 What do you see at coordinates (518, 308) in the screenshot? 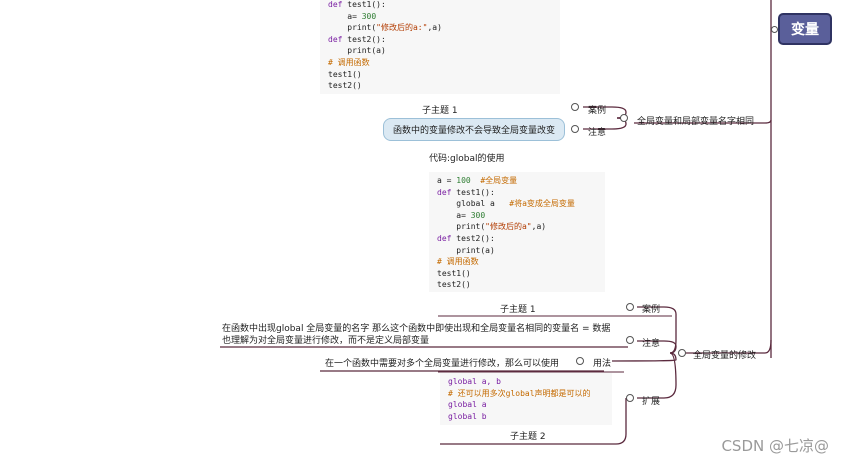
I see `branch2-subtopic1-label: 子主题 1` at bounding box center [518, 308].